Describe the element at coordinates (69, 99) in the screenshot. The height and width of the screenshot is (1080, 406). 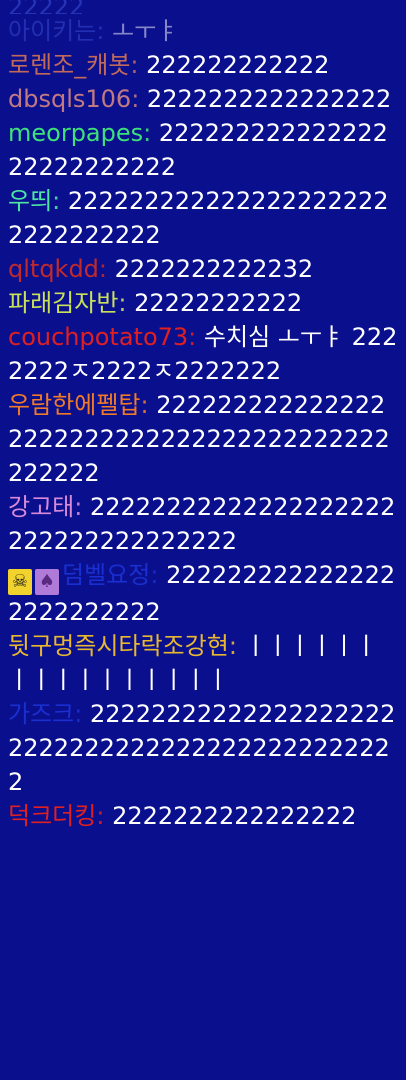
I see `chat-username: dbsqls106` at that location.